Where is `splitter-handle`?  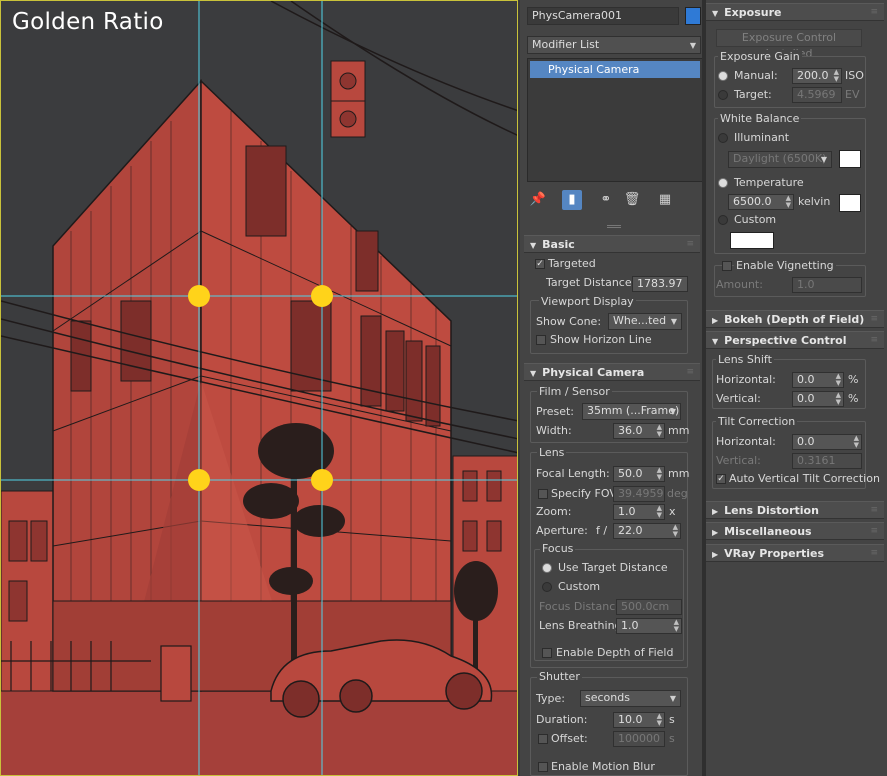 splitter-handle is located at coordinates (614, 226).